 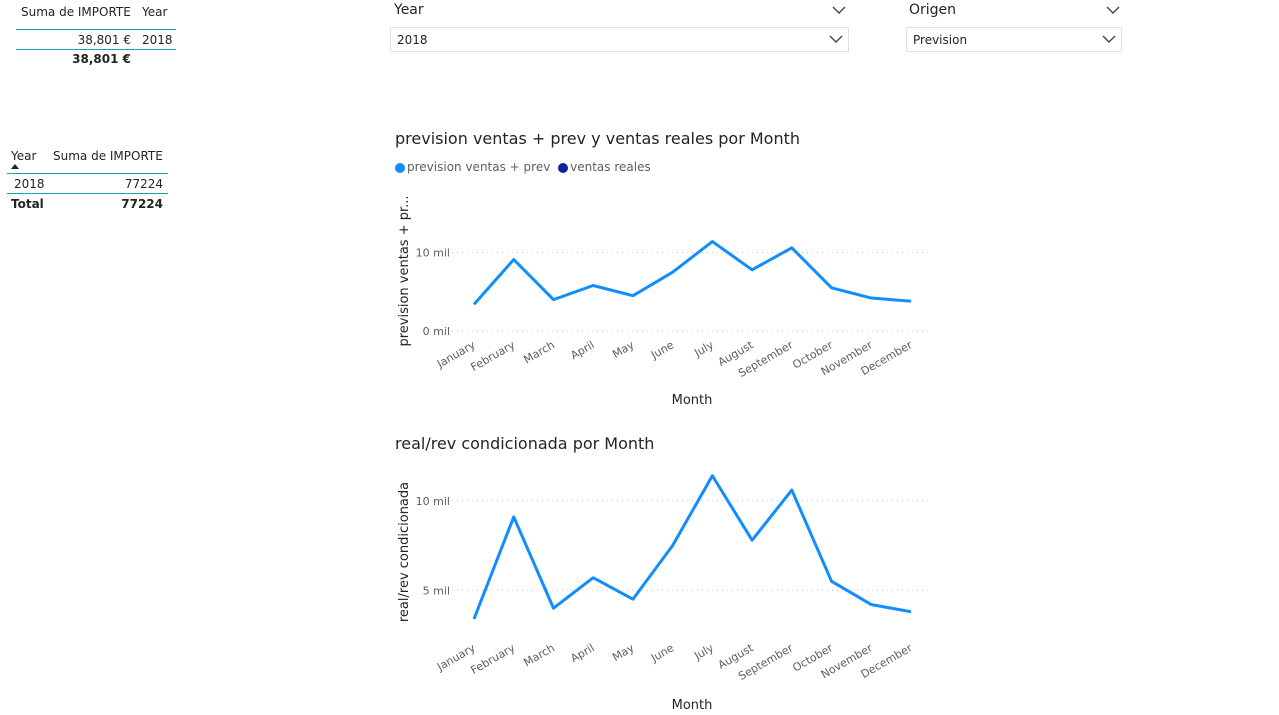 What do you see at coordinates (404, 552) in the screenshot?
I see `y-axis-title: real/rev condicionada` at bounding box center [404, 552].